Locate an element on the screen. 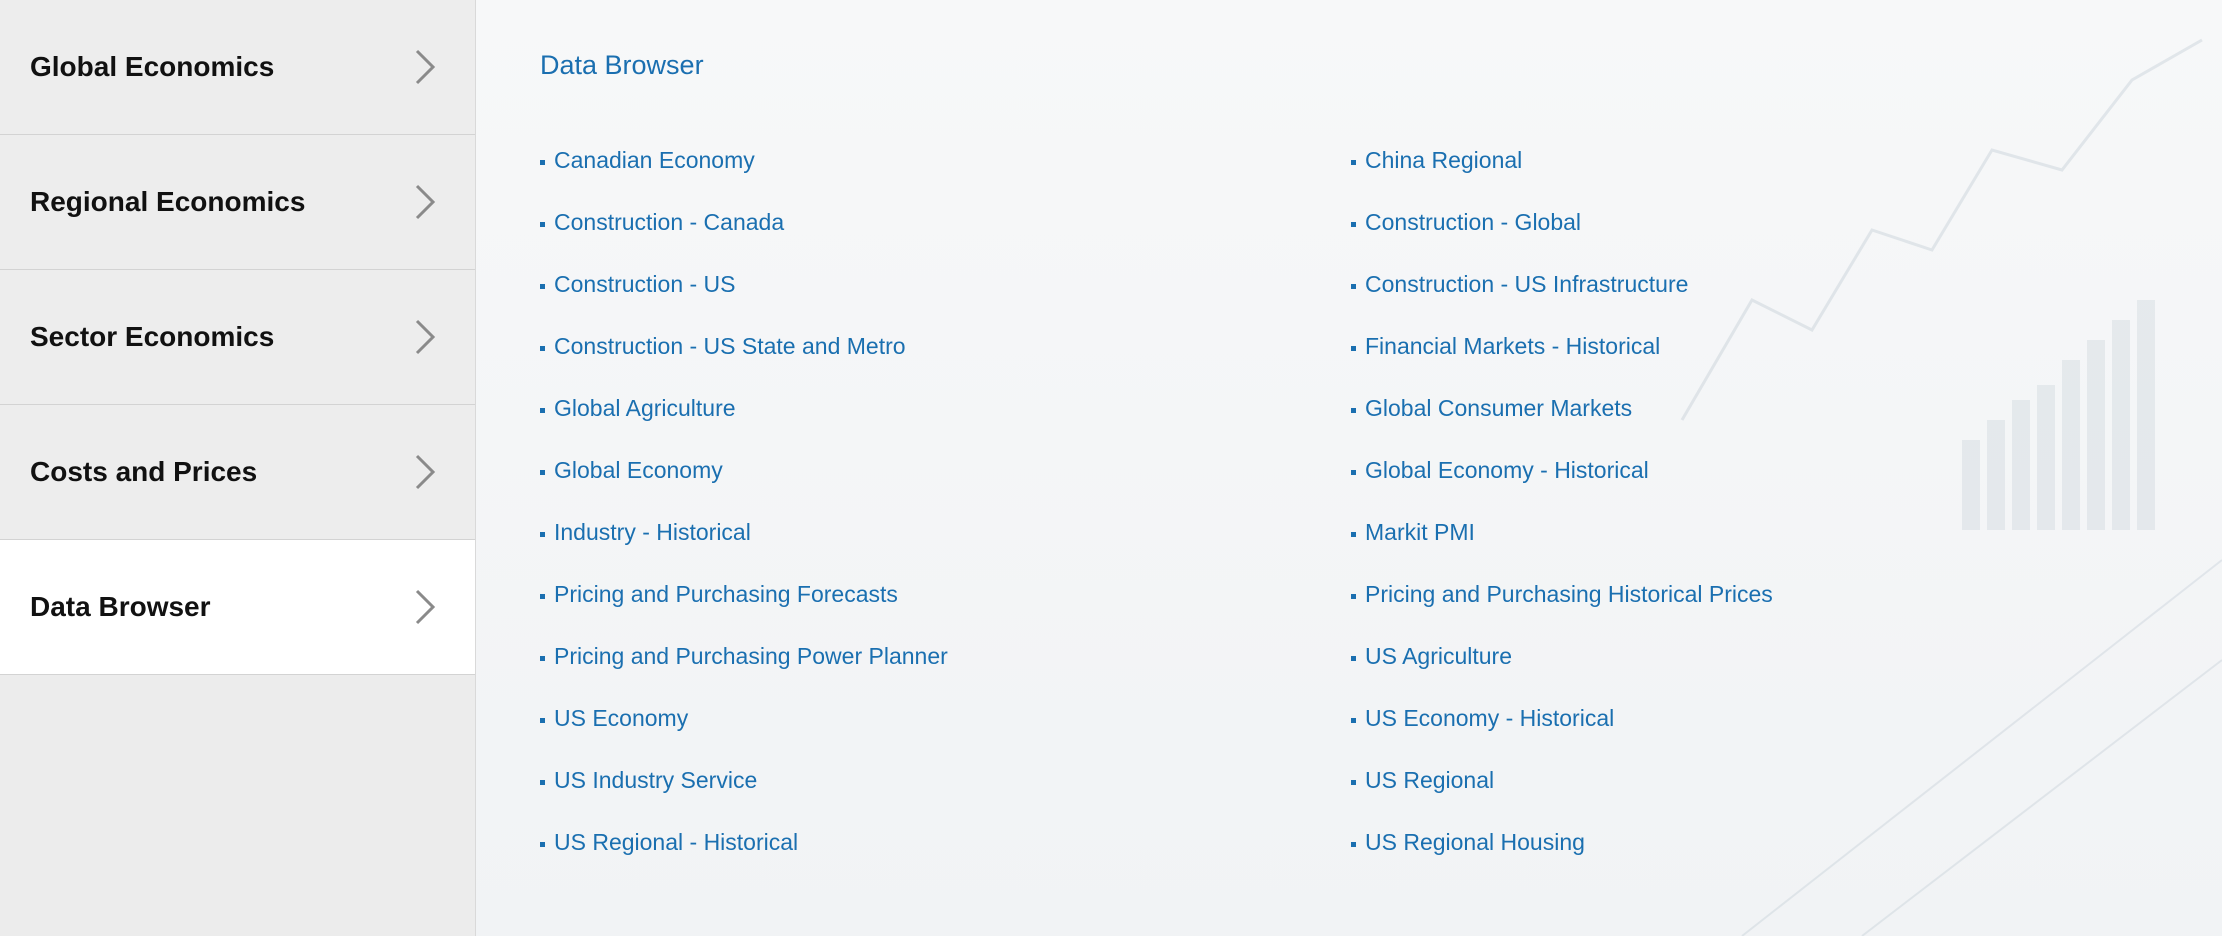  list-item: Construction - US State and Metro is located at coordinates (744, 362).